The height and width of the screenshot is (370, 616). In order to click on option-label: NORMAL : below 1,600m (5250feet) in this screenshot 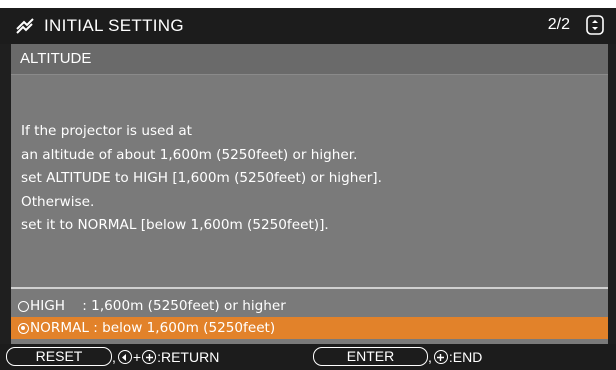, I will do `click(153, 328)`.